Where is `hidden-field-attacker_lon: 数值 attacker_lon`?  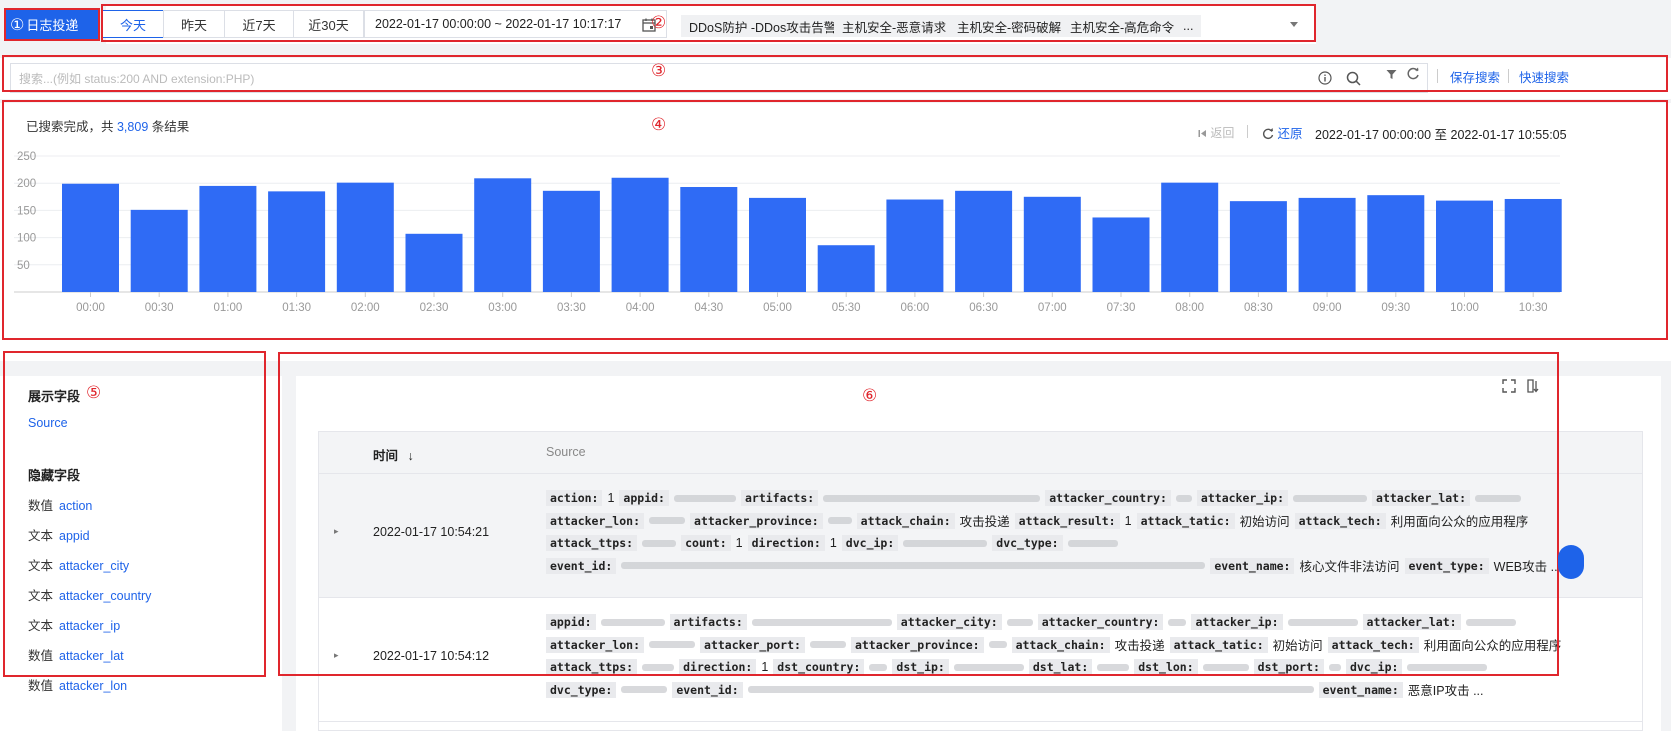
hidden-field-attacker_lon: 数值 attacker_lon is located at coordinates (77, 684).